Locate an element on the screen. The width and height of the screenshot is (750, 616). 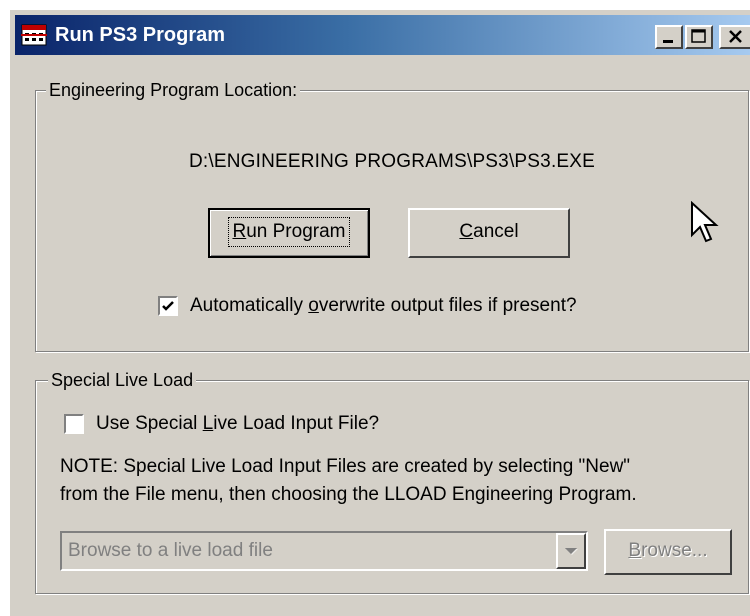
cancel-button: Cancel is located at coordinates (489, 233).